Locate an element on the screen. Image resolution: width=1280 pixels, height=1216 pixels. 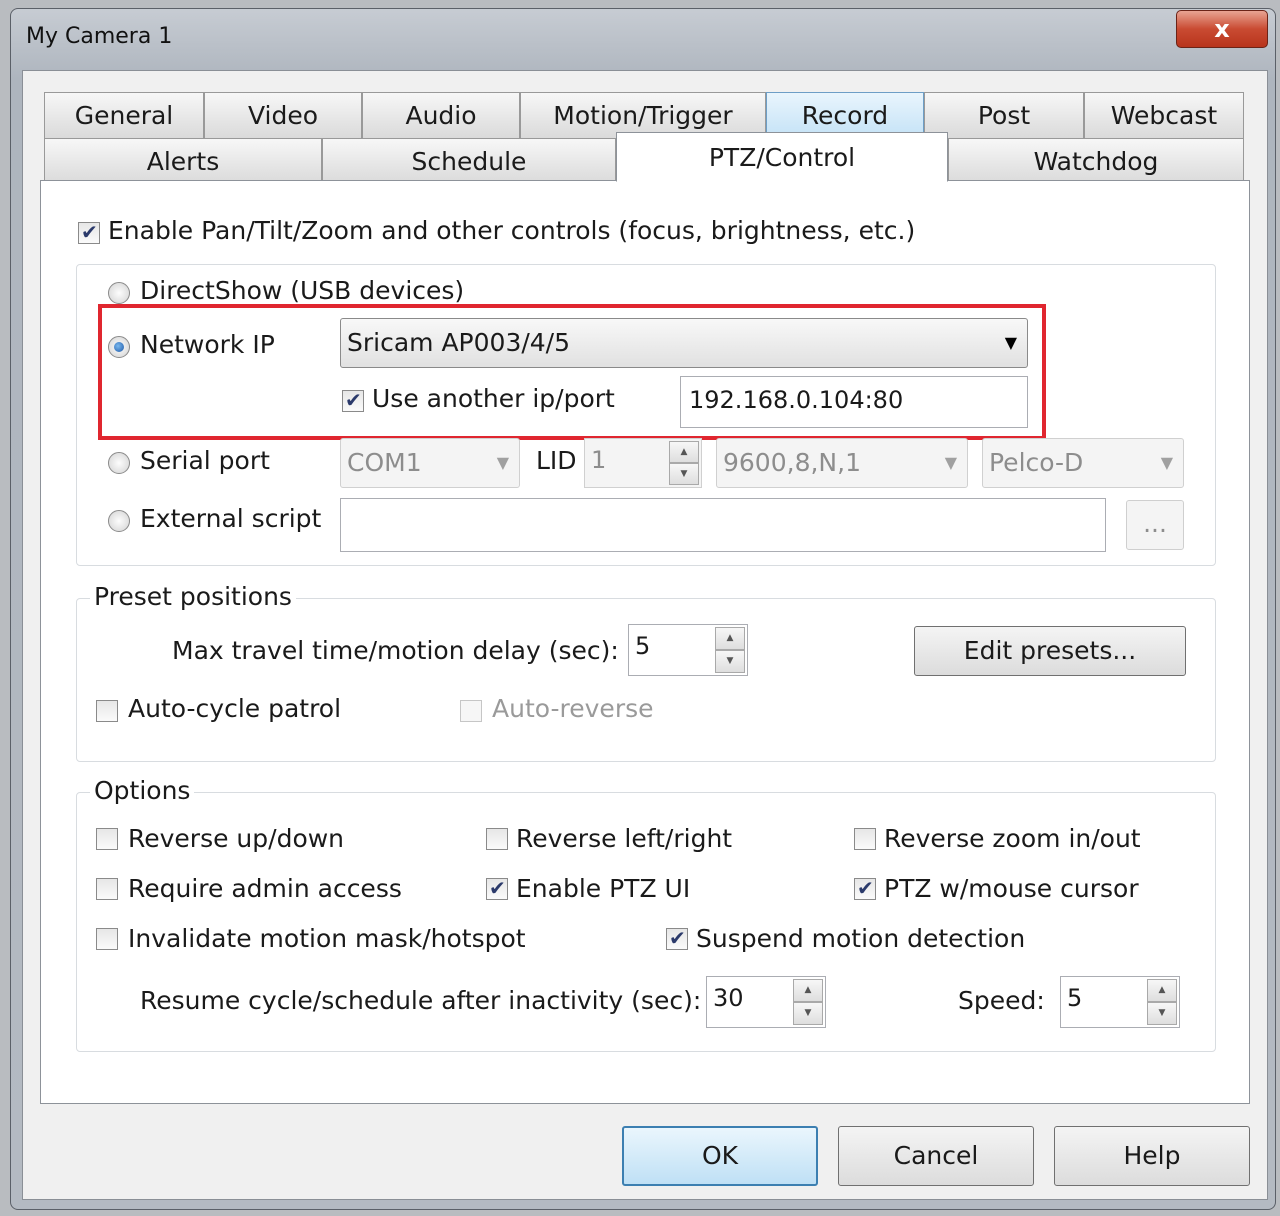
enable-ptz-checkbox is located at coordinates (89, 232).